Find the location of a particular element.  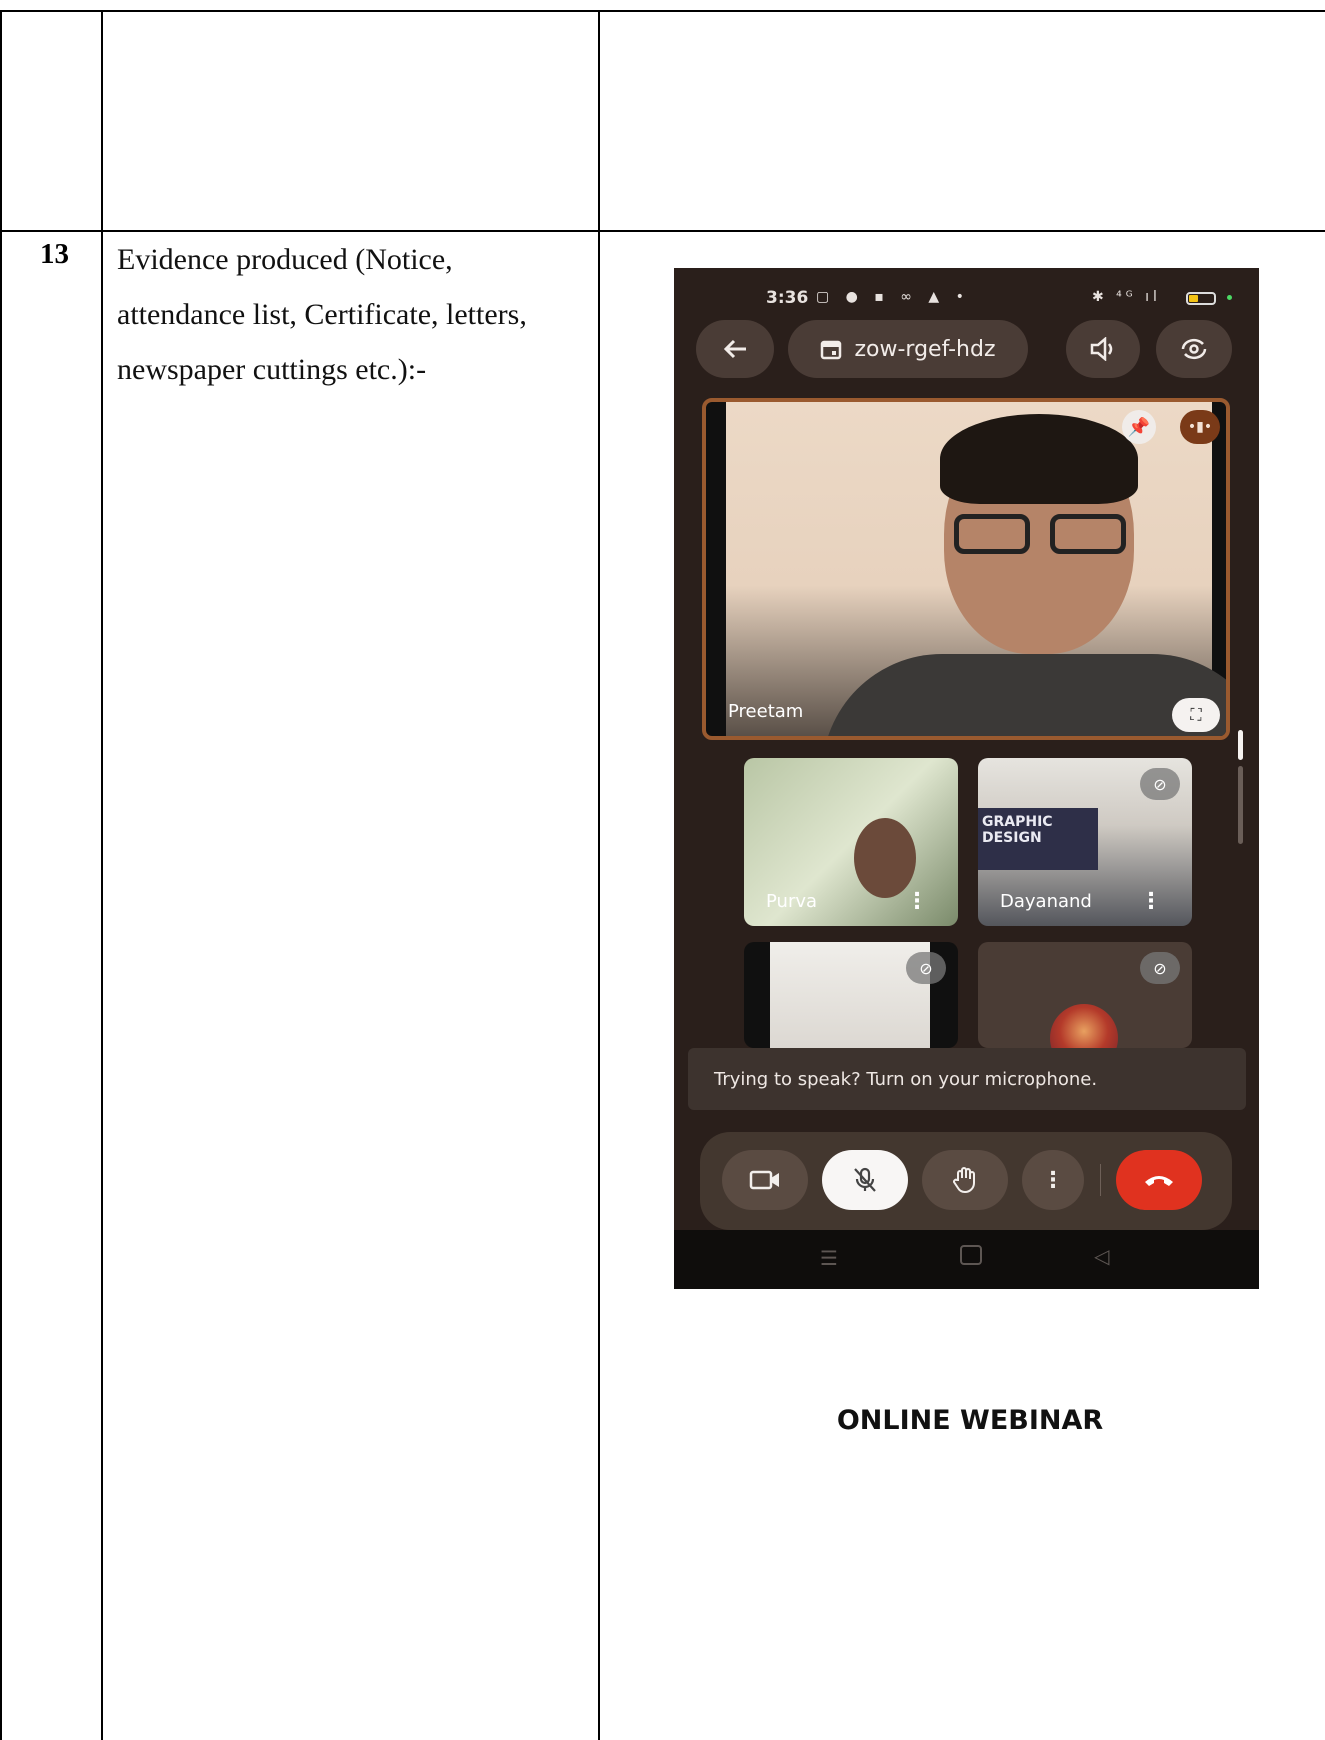

microphone-button is located at coordinates (865, 1180).